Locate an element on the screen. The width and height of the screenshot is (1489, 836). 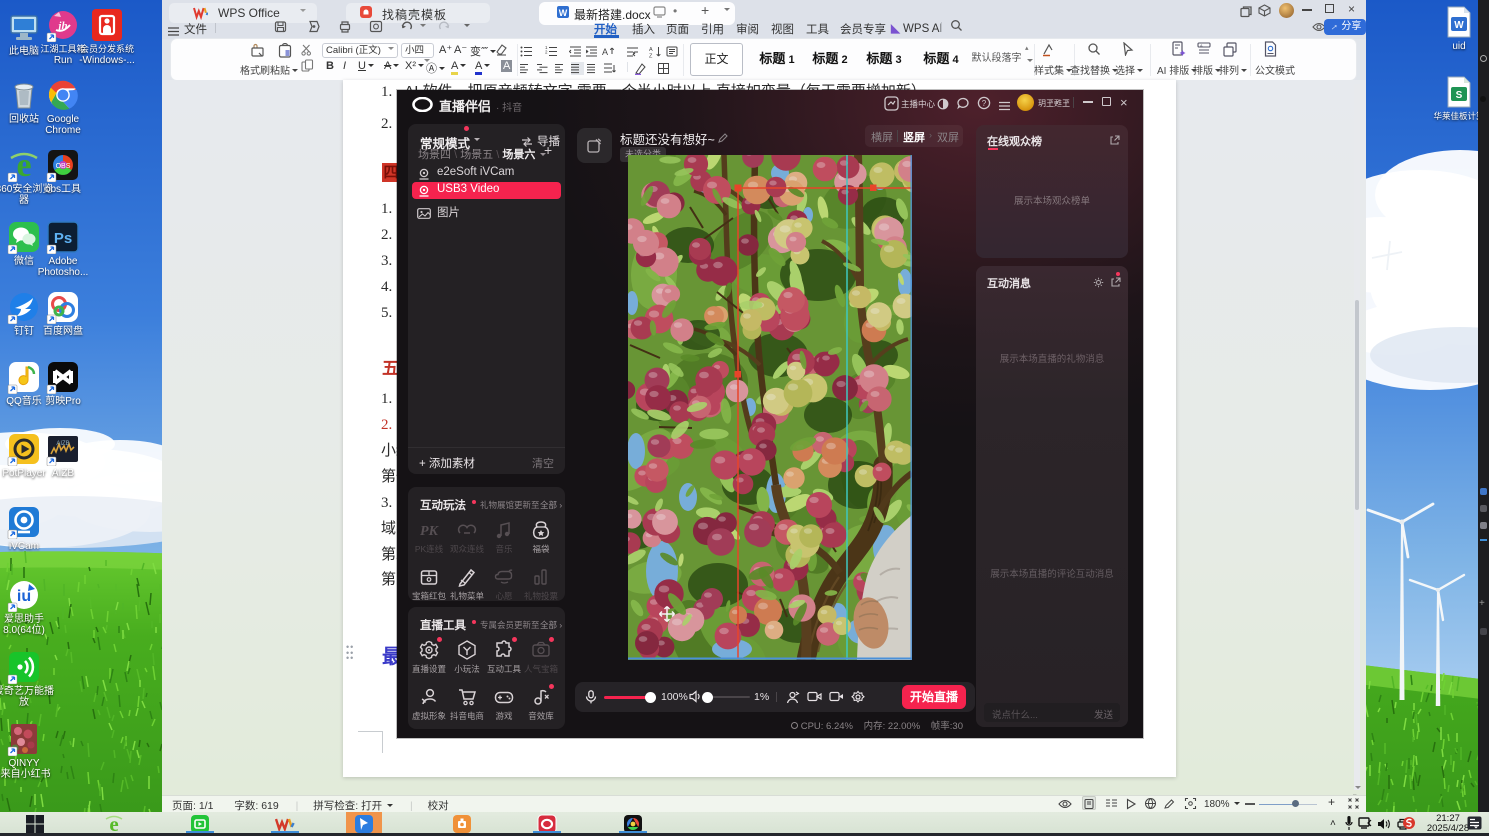
svg-text: jh is located at coordinates (61, 26).